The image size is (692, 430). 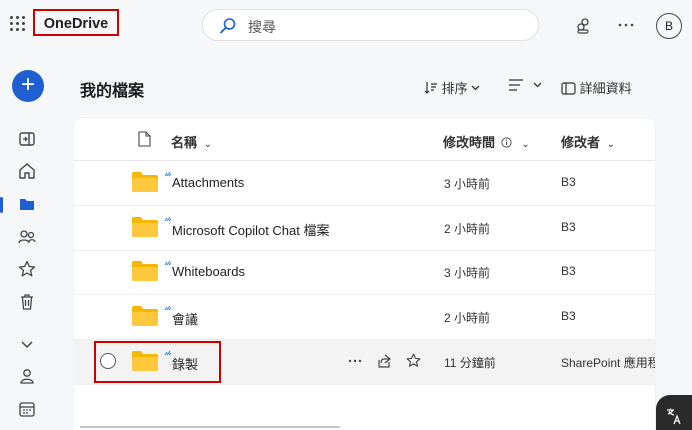 What do you see at coordinates (251, 229) in the screenshot?
I see `file-name: Microsoft Copilot Chat 檔案` at bounding box center [251, 229].